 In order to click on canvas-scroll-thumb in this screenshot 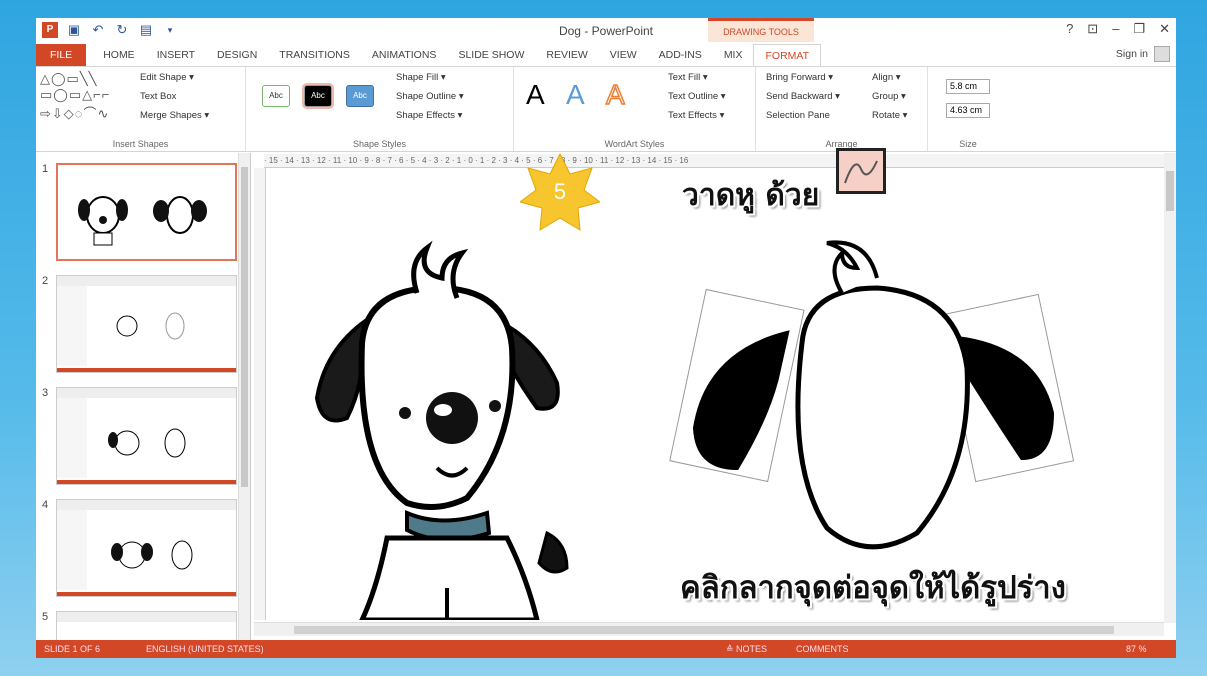, I will do `click(1170, 191)`.